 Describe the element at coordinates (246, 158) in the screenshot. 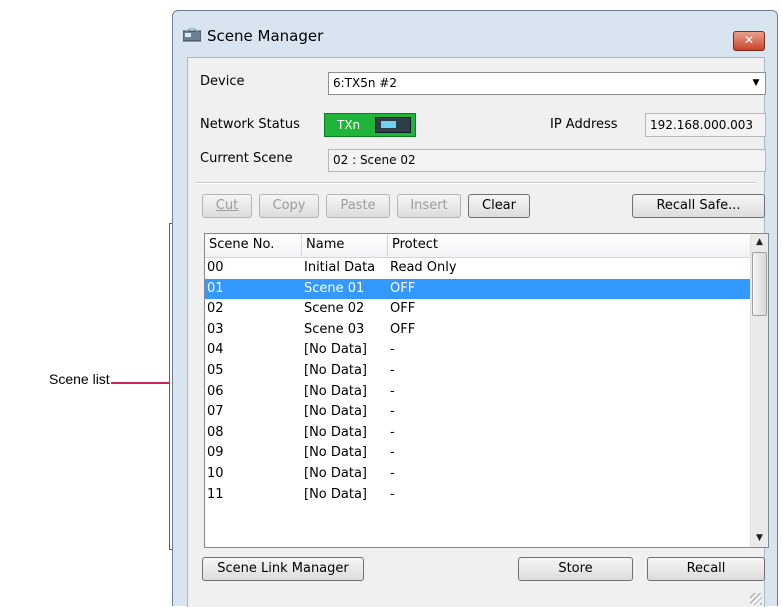

I see `current-scene-label: Current Scene` at that location.